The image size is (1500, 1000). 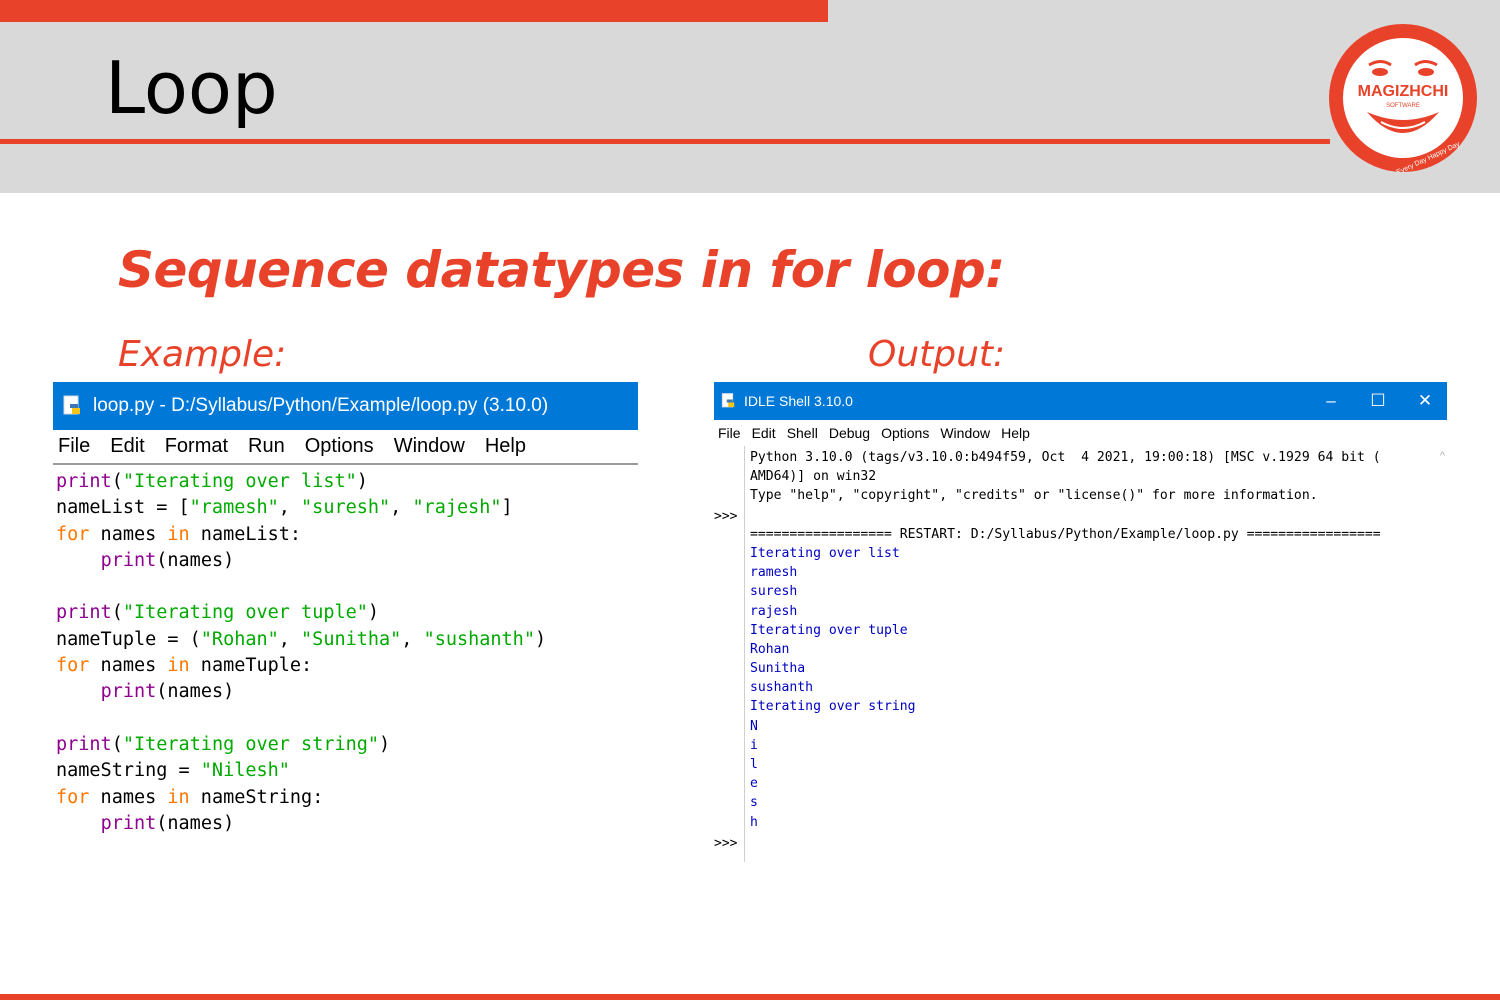 I want to click on idle-icon, so click(x=728, y=400).